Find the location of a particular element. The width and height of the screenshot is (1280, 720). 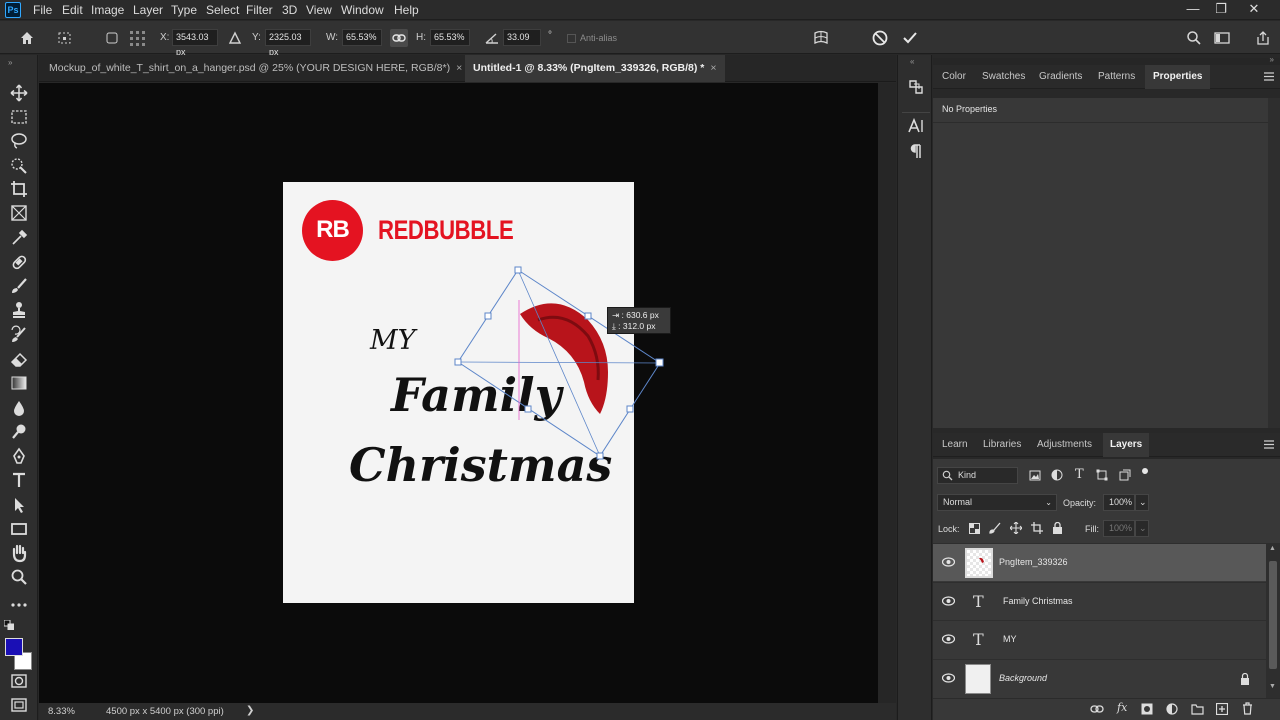

restore-icon: ❐ is located at coordinates (1221, 9).